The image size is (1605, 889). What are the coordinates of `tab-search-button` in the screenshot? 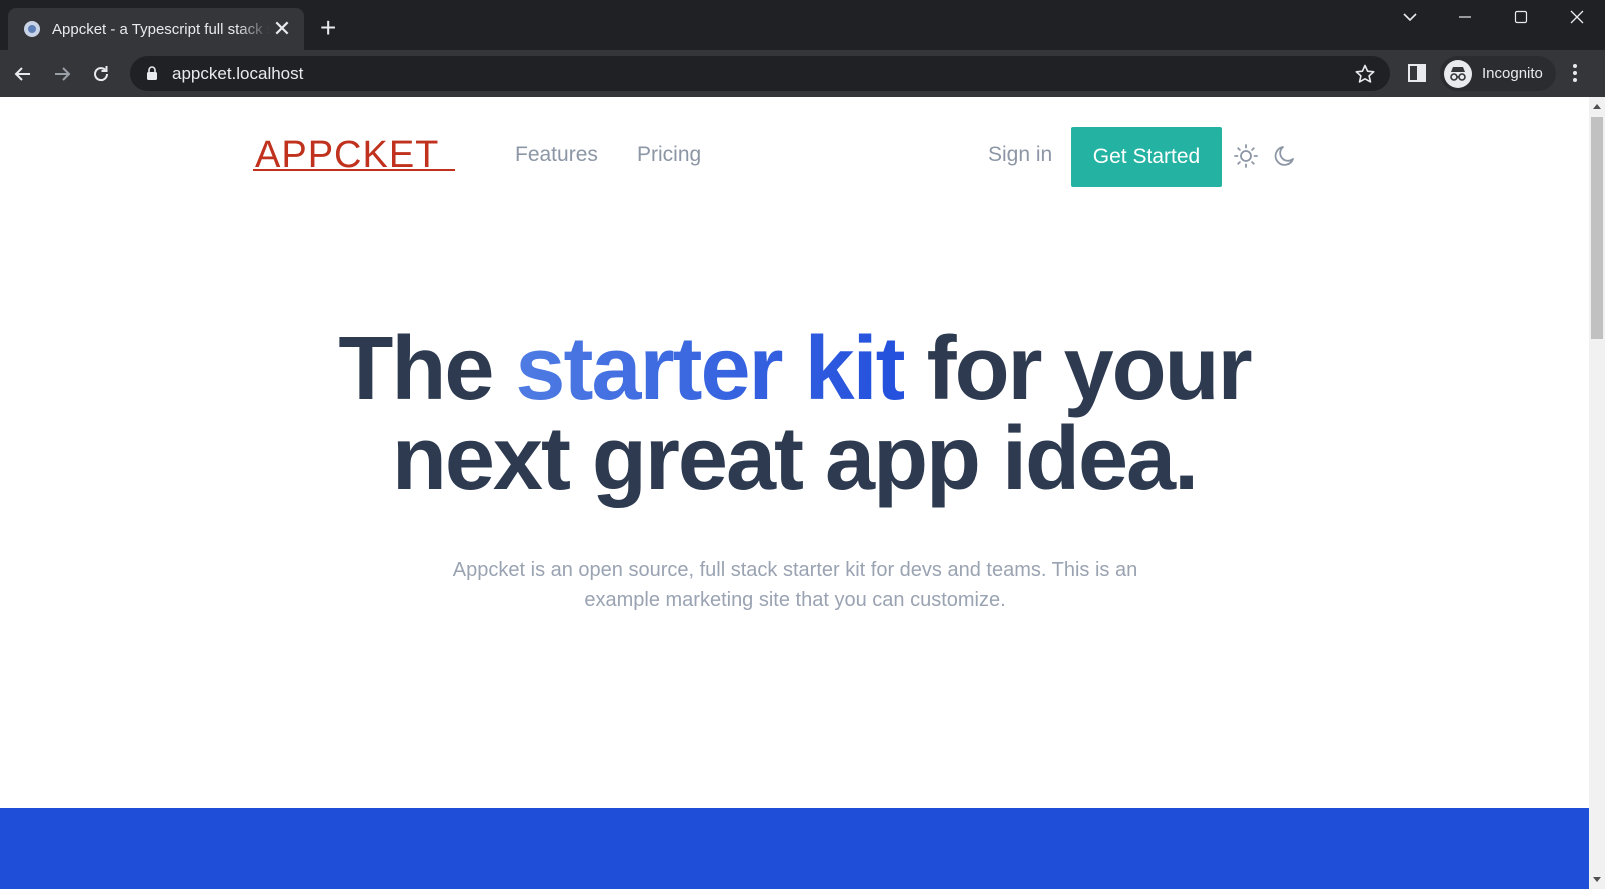 It's located at (1410, 17).